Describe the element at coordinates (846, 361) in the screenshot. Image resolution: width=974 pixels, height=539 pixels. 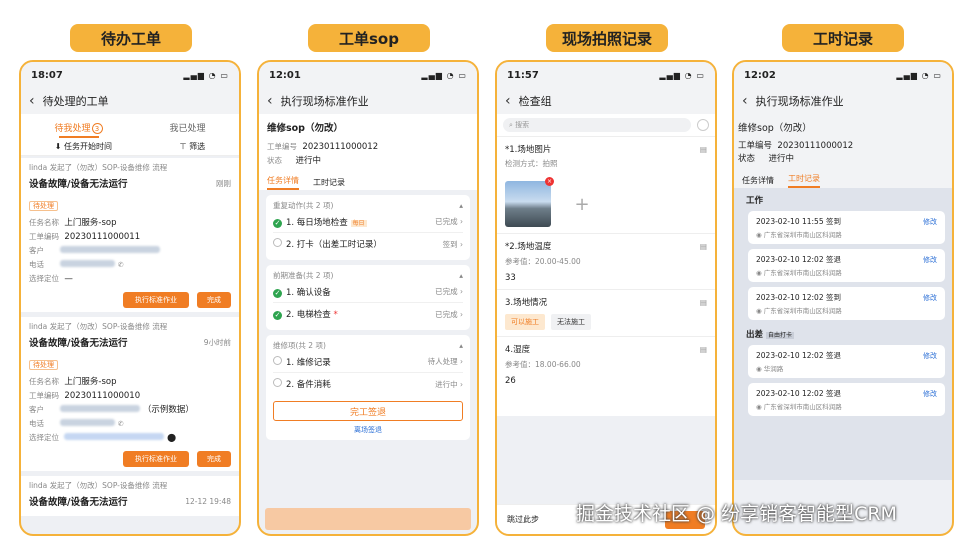
I see `time-record-card: 2023-02-10 12:02 签退 修改 ◉ 华润路` at that location.